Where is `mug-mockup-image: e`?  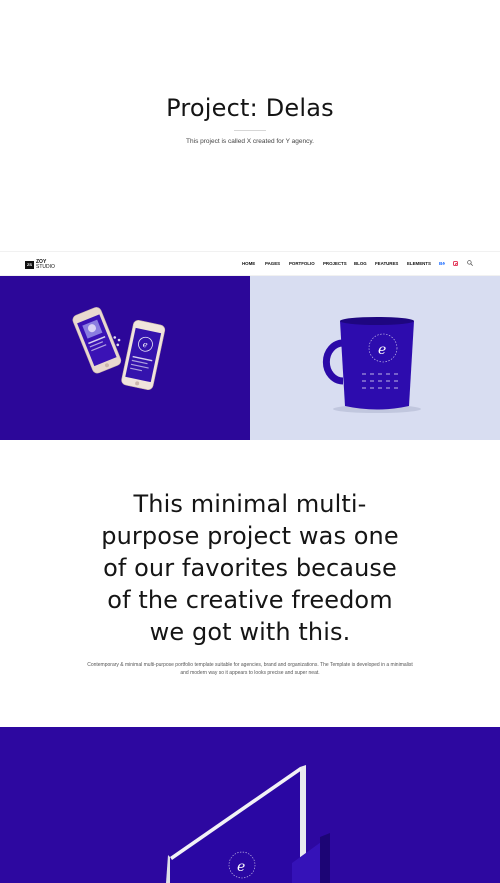 mug-mockup-image: e is located at coordinates (375, 358).